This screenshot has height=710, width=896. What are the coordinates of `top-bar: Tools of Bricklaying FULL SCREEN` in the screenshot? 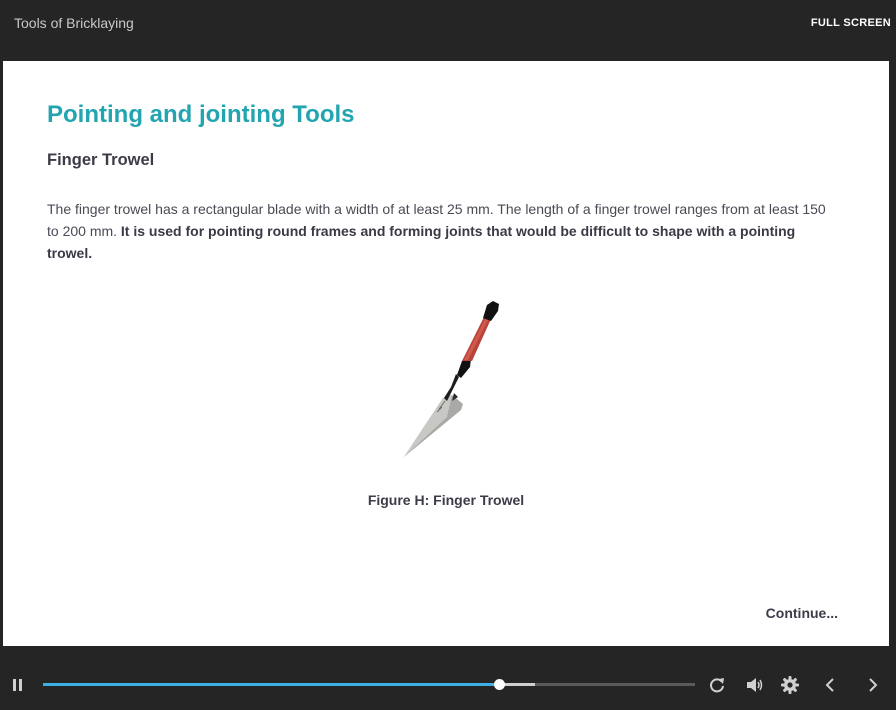 It's located at (448, 30).